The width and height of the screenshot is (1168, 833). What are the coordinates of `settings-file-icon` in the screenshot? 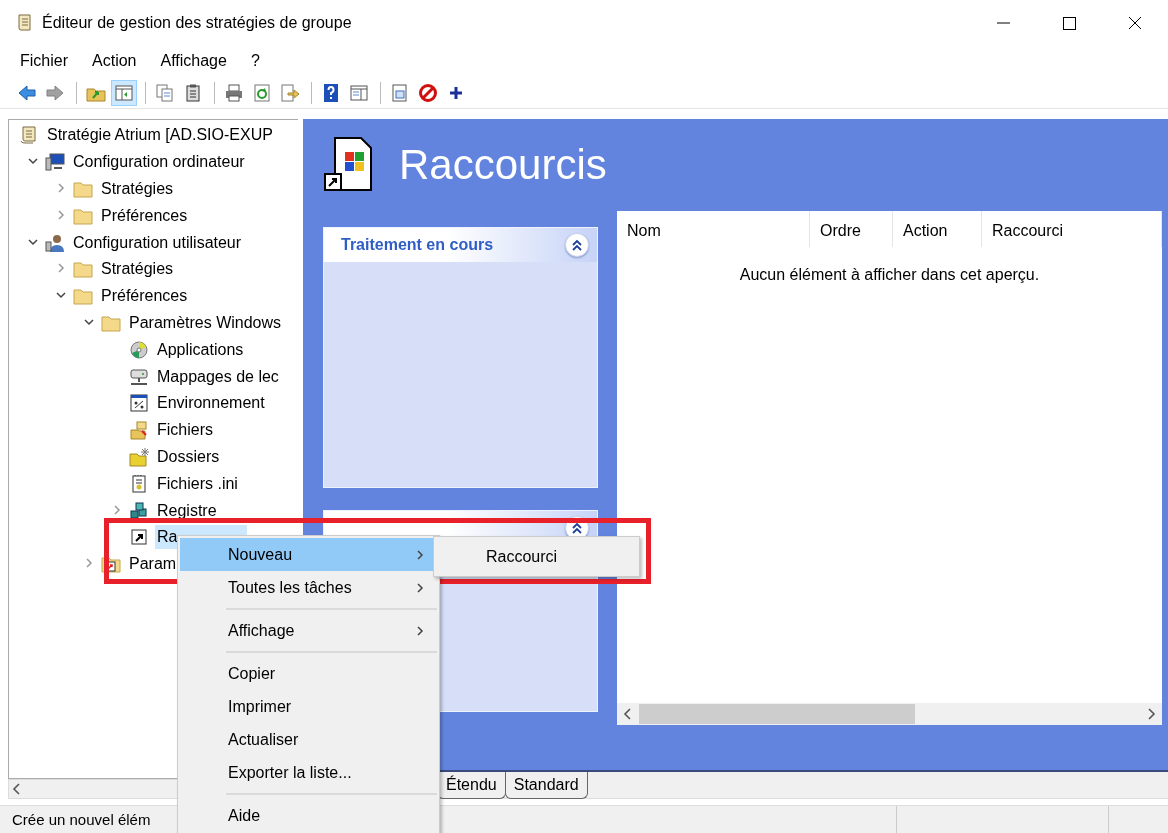 It's located at (139, 483).